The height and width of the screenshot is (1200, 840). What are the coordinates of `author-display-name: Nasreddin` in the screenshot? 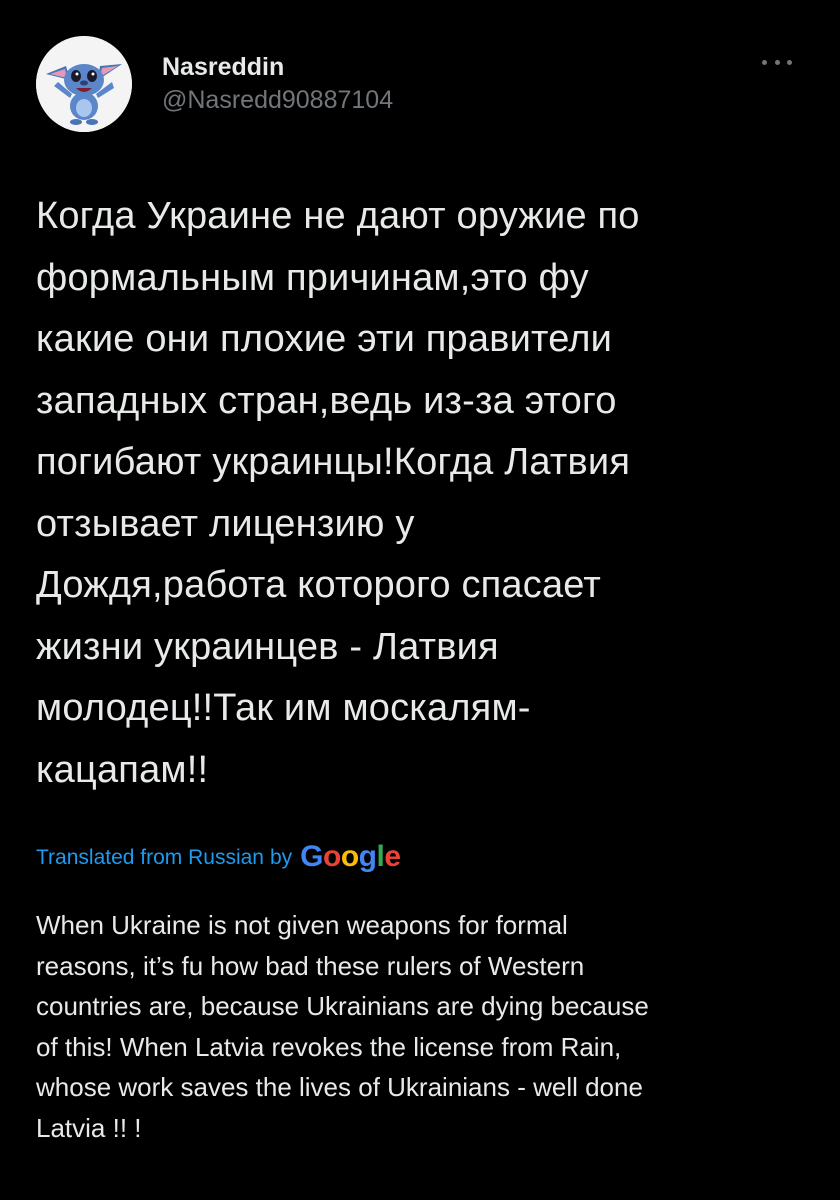 It's located at (277, 67).